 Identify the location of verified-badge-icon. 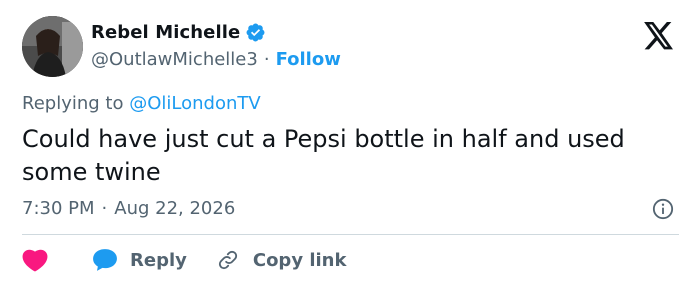
(255, 32).